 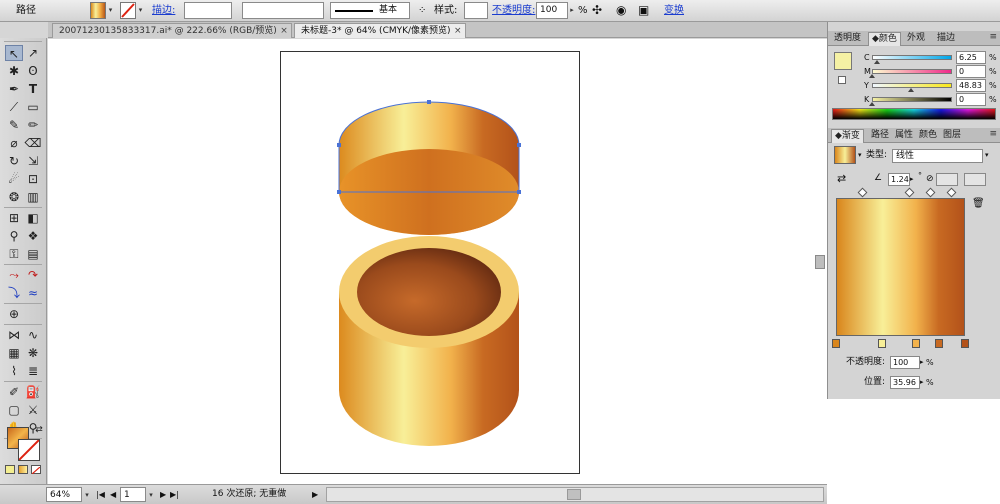 What do you see at coordinates (922, 362) in the screenshot?
I see `stop-opacity-dropdown-icon: ▸` at bounding box center [922, 362].